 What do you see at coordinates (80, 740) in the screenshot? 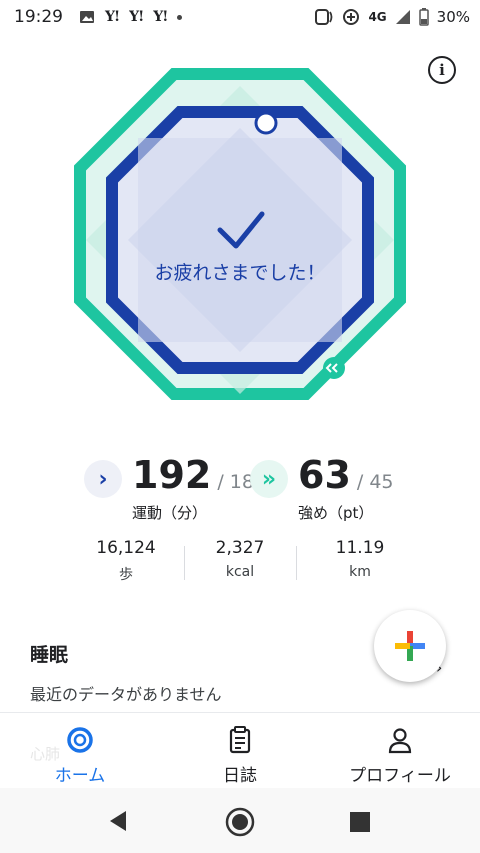
I see `home-rings-icon` at bounding box center [80, 740].